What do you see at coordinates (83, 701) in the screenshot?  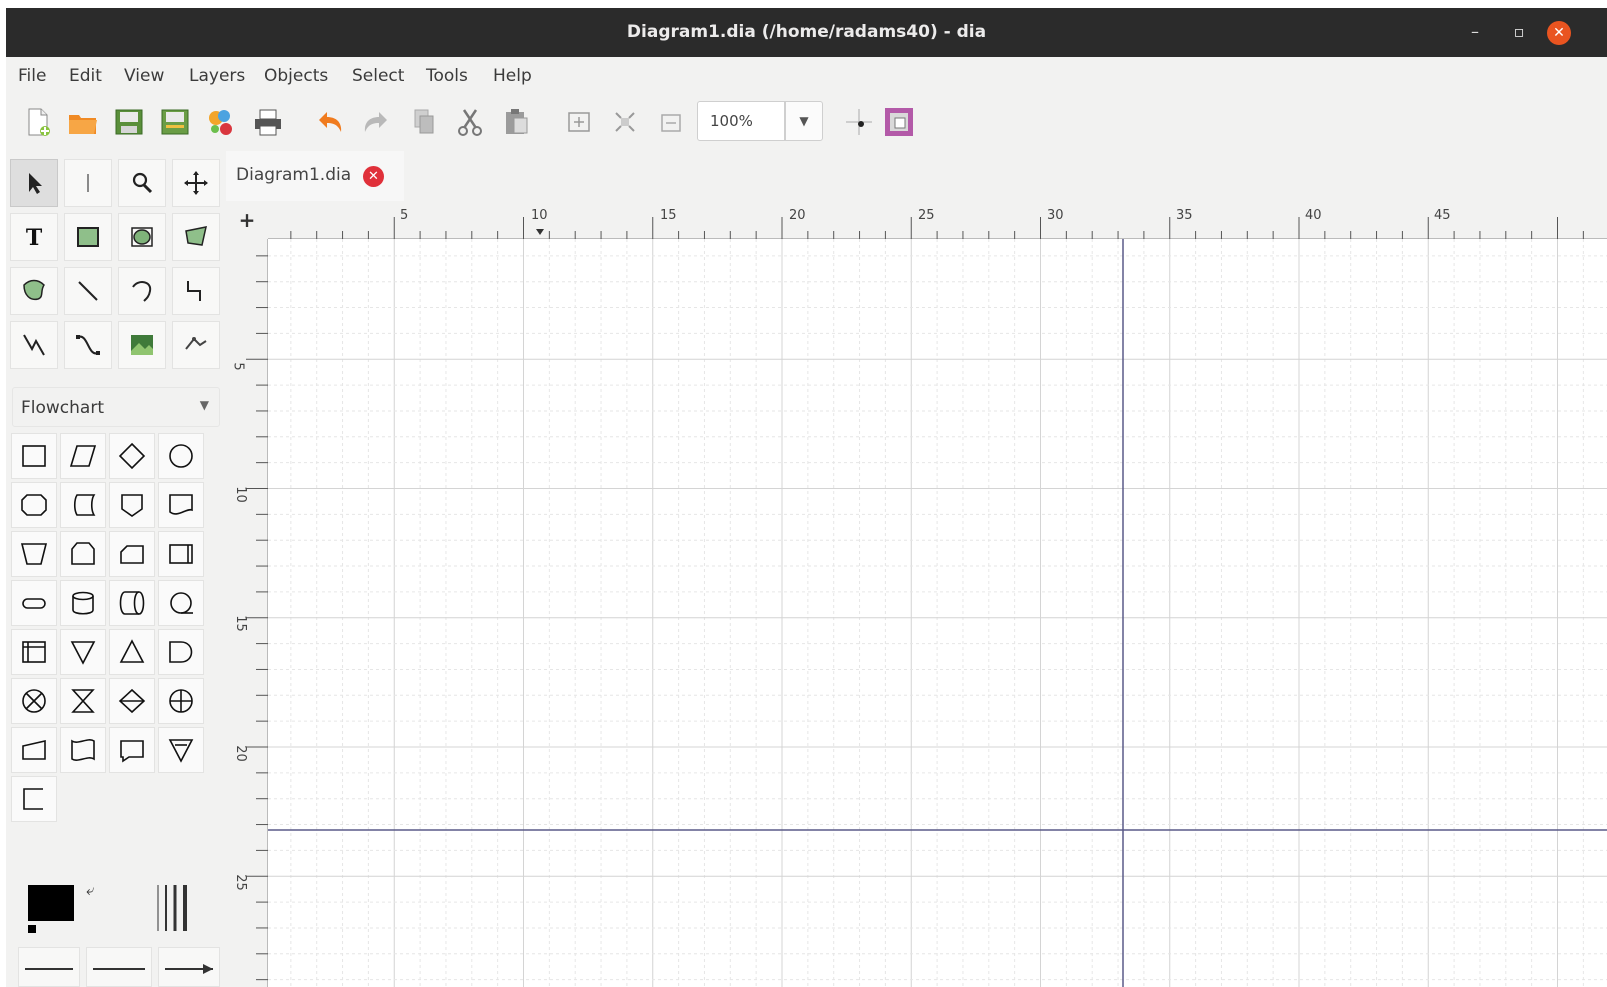 I see `shape-collate` at bounding box center [83, 701].